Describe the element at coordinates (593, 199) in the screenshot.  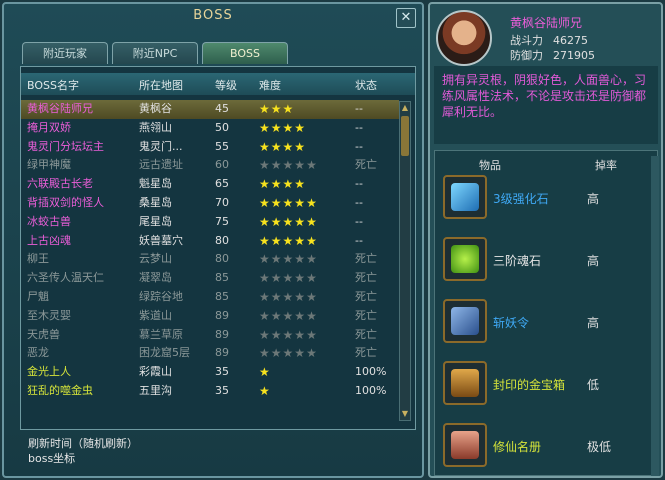
I see `drop-rate: 高` at that location.